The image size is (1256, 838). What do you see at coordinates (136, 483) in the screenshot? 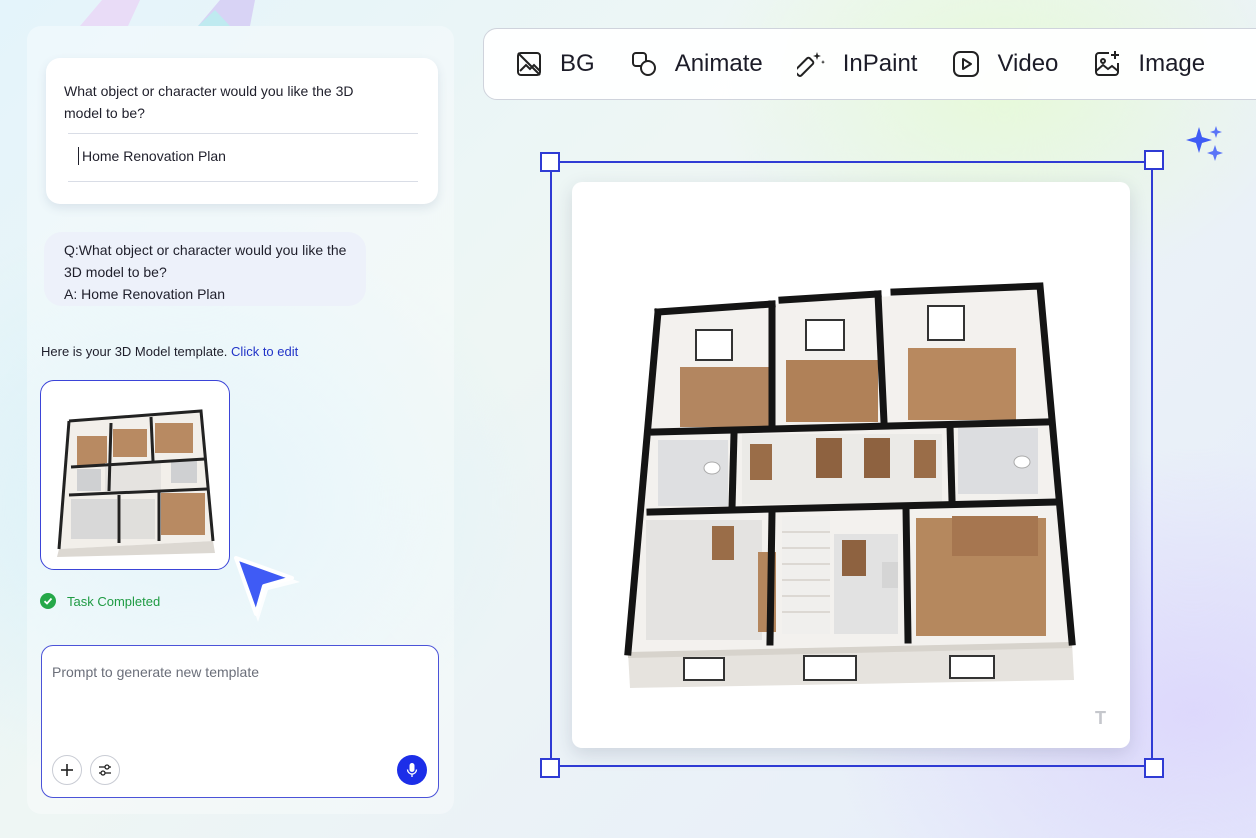
I see `floor-plan-thumbnail-image` at bounding box center [136, 483].